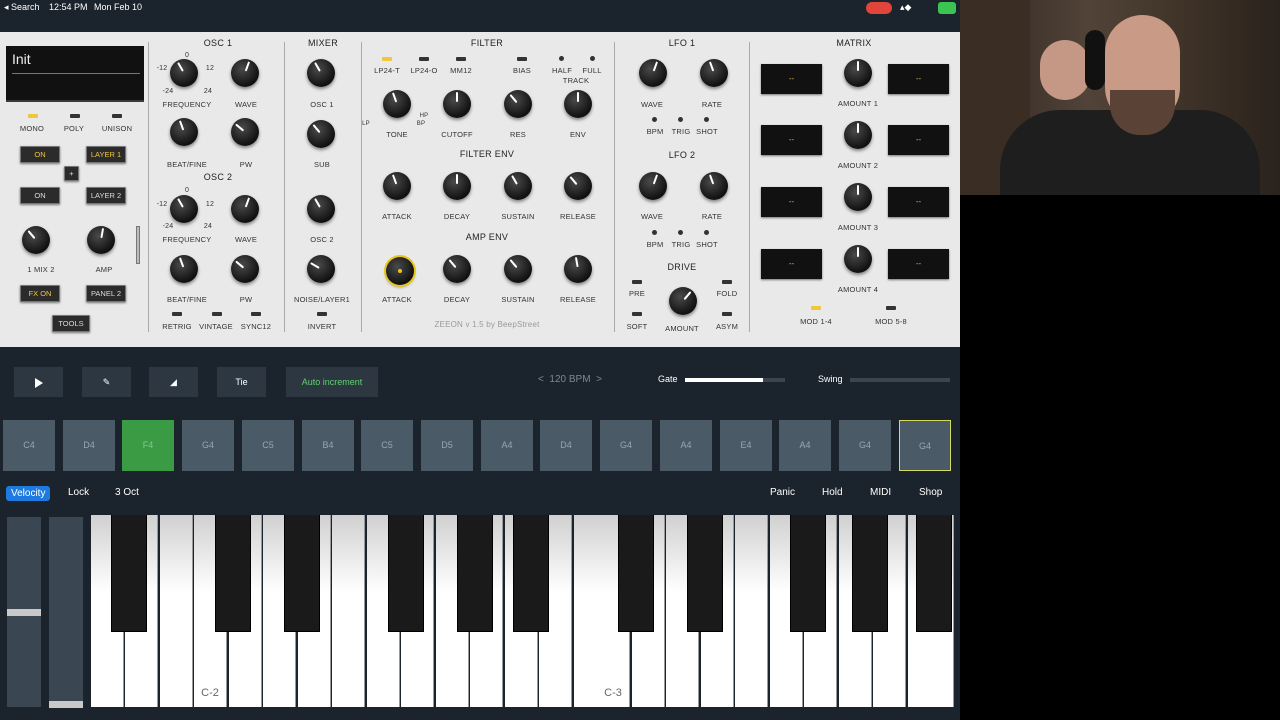  I want to click on mixer-osc1-knob, so click(321, 73).